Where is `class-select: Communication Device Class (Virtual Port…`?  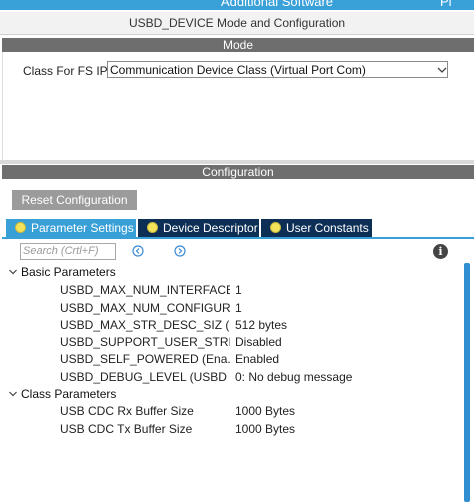
class-select: Communication Device Class (Virtual Port… is located at coordinates (277, 69).